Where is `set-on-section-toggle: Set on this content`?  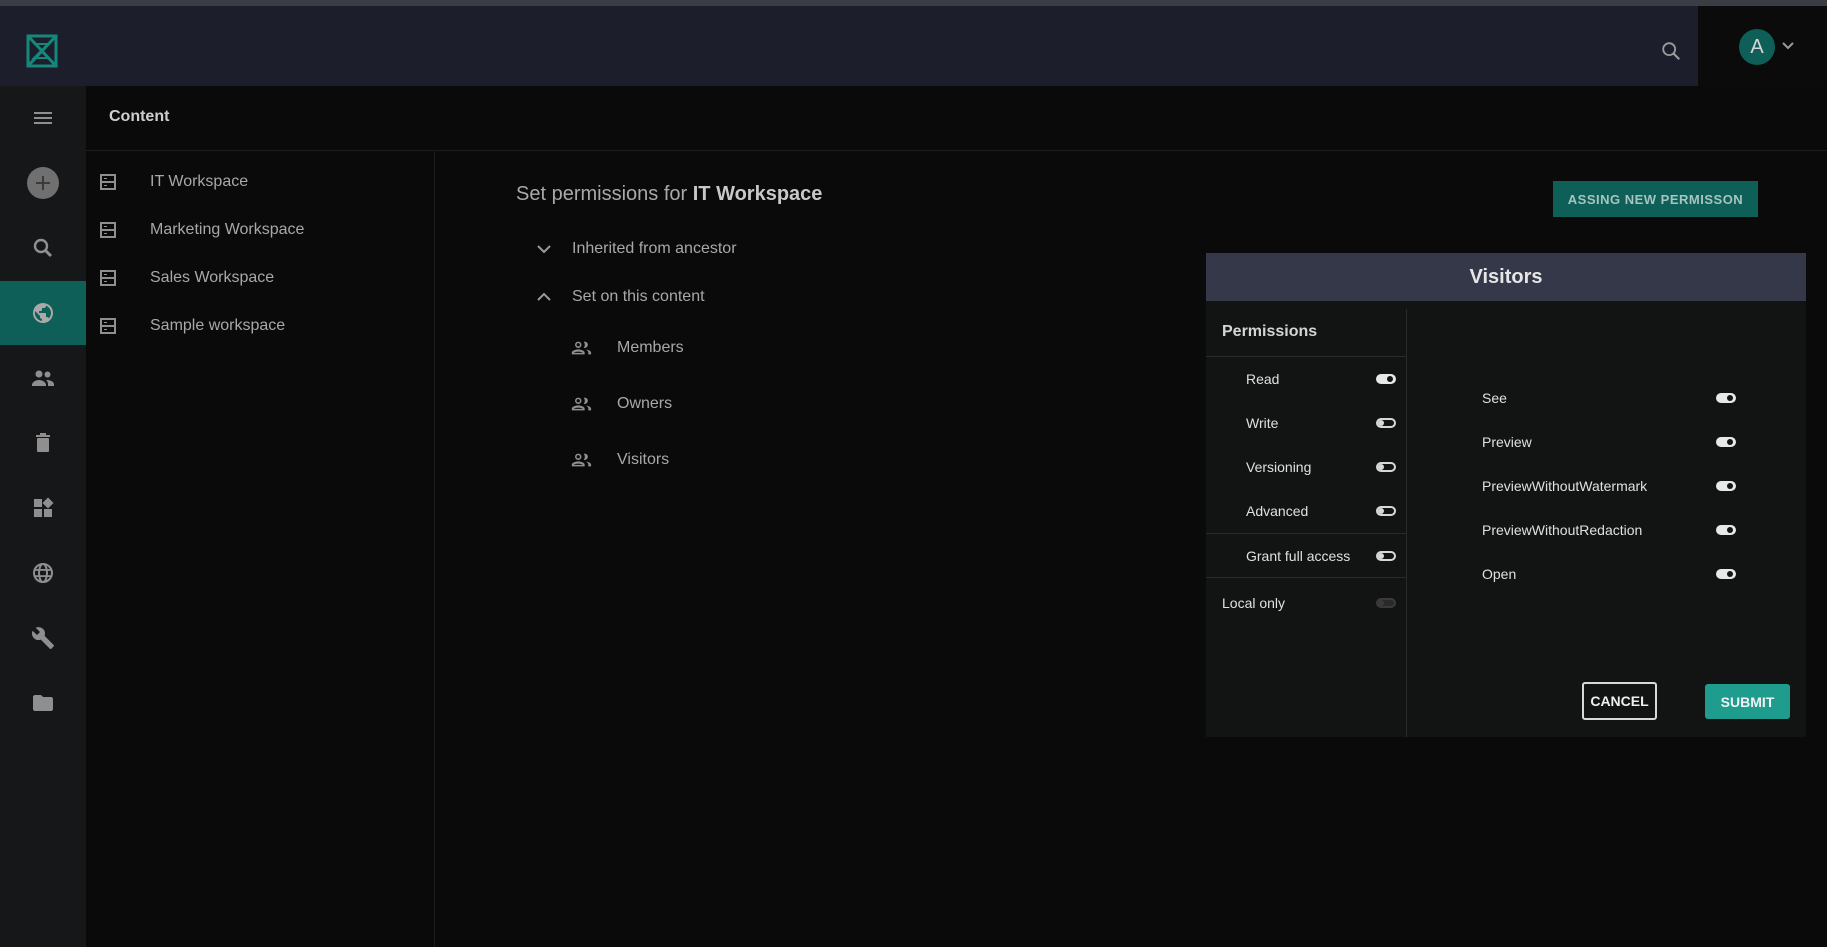 set-on-section-toggle: Set on this content is located at coordinates (619, 297).